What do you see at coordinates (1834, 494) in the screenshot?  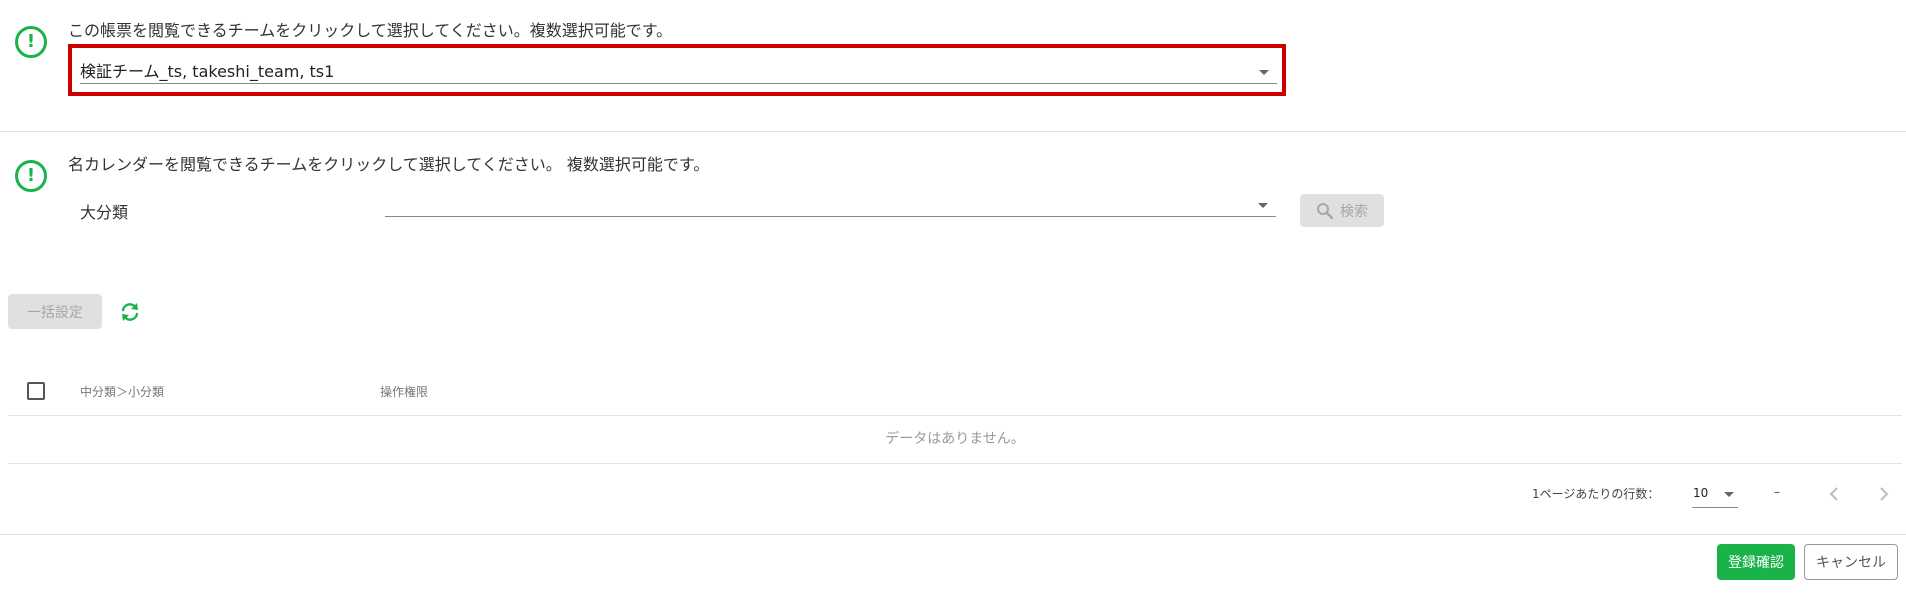 I see `previous-page-icon` at bounding box center [1834, 494].